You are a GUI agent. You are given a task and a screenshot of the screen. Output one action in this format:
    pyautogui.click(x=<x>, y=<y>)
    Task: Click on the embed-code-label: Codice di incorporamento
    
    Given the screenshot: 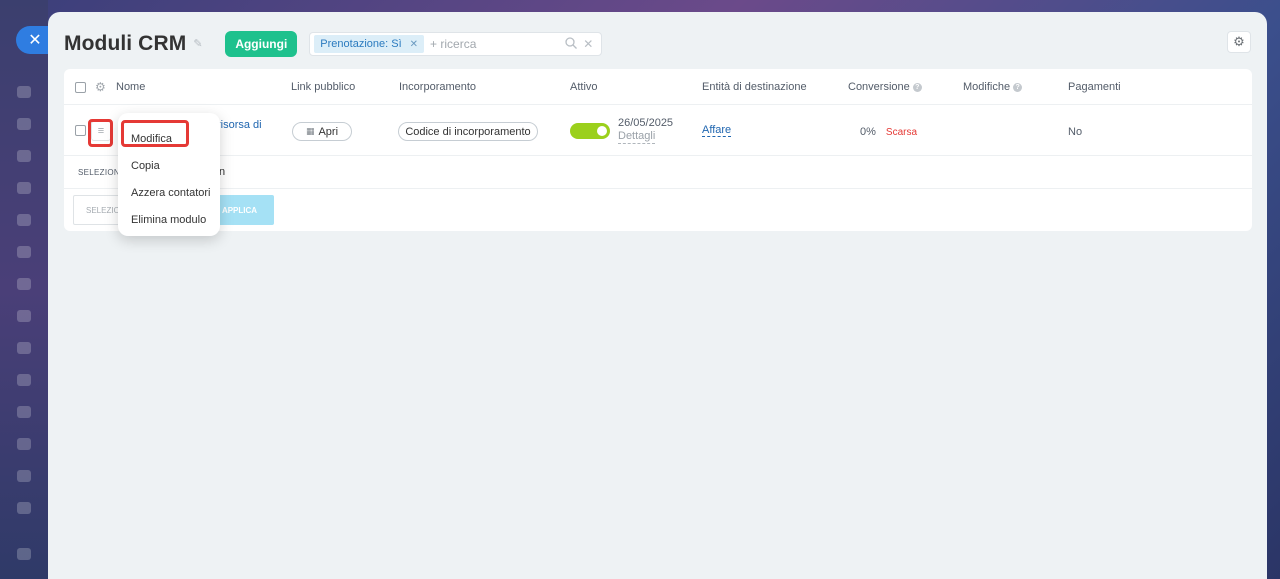 What is the action you would take?
    pyautogui.click(x=468, y=131)
    